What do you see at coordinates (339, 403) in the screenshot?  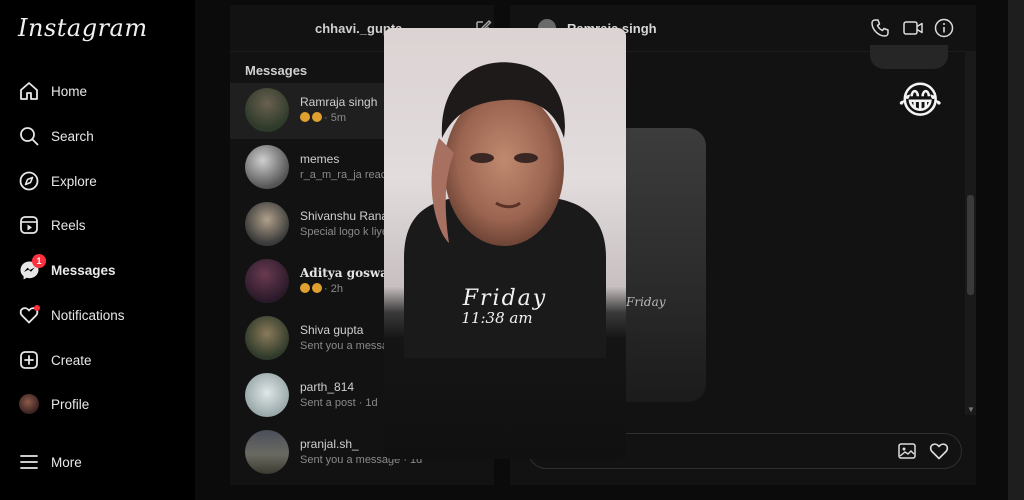 I see `conversation-preview: Sent a post · 1d` at bounding box center [339, 403].